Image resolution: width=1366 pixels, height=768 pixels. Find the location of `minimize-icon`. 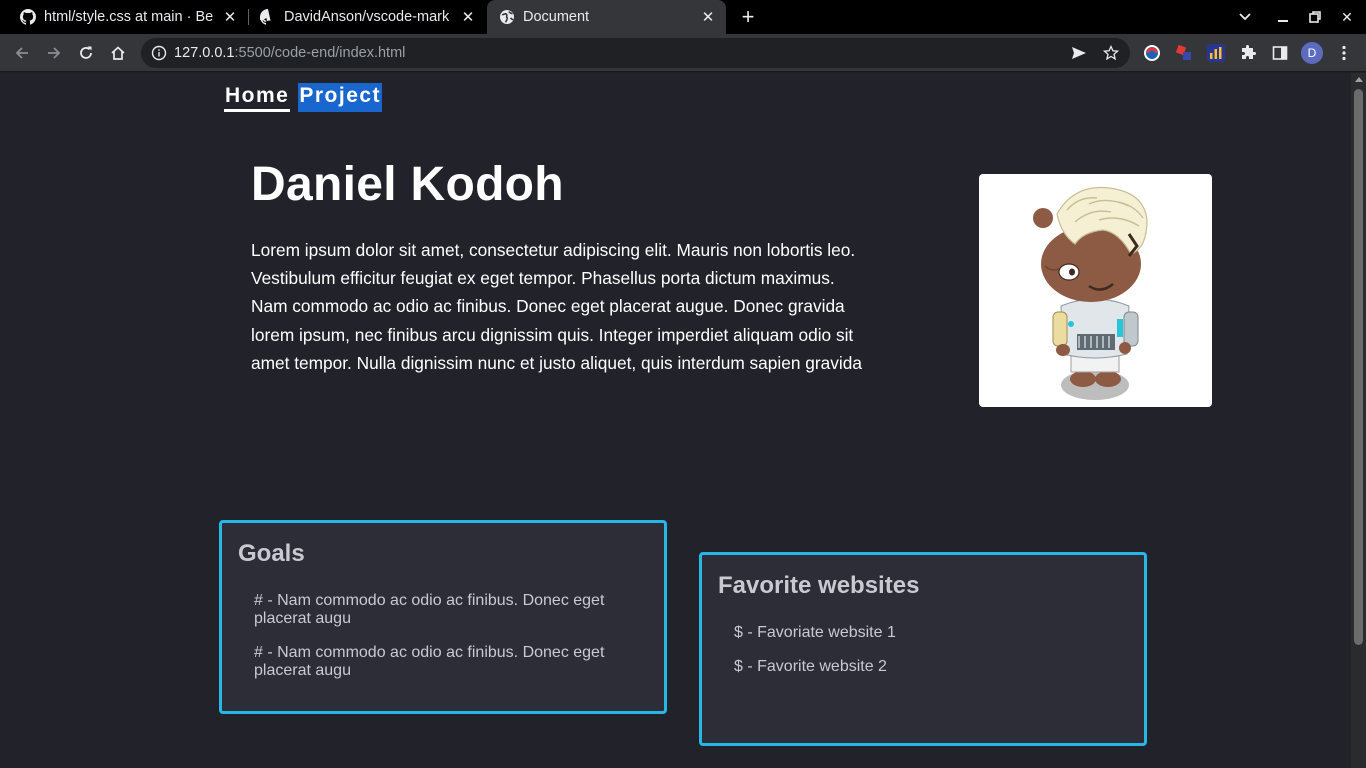

minimize-icon is located at coordinates (1283, 17).